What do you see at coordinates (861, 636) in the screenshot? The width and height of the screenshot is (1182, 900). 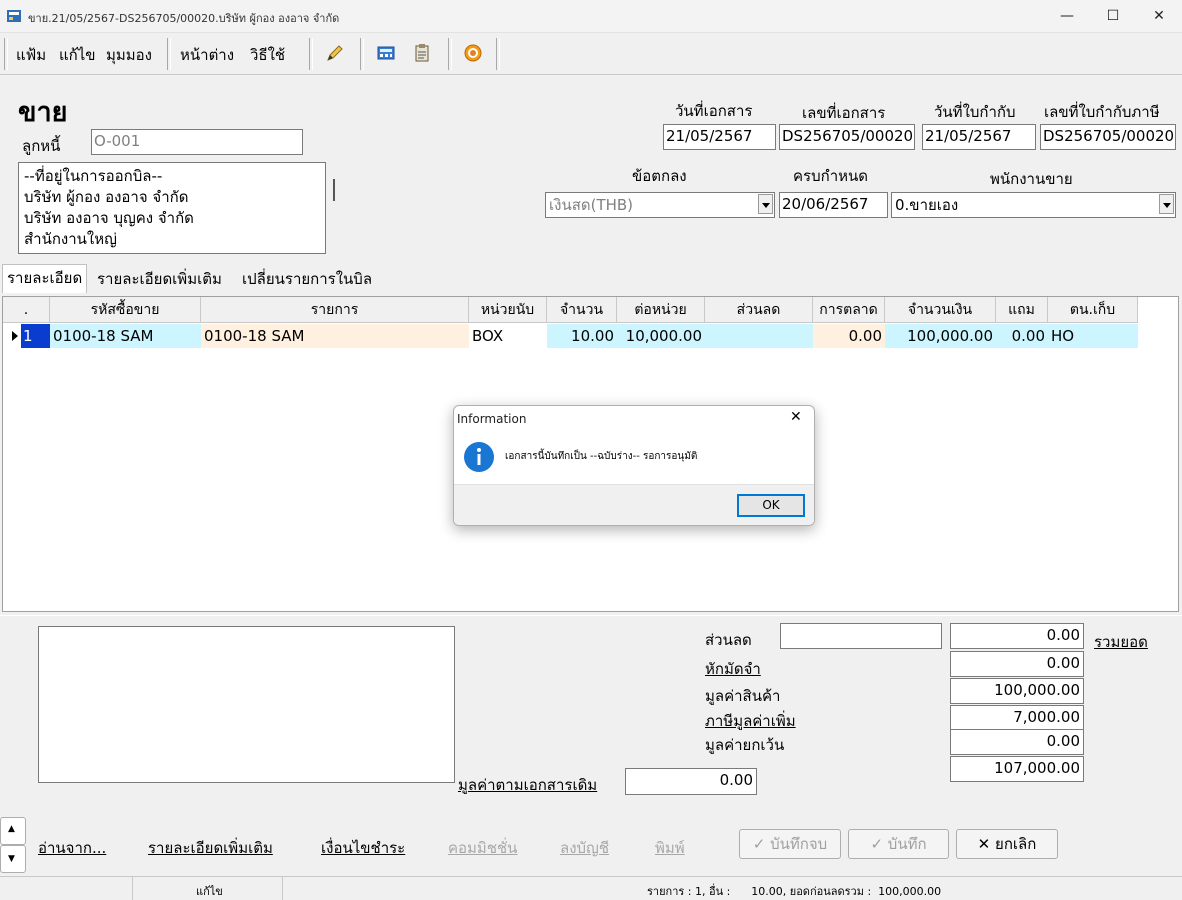 I see `discount-input` at bounding box center [861, 636].